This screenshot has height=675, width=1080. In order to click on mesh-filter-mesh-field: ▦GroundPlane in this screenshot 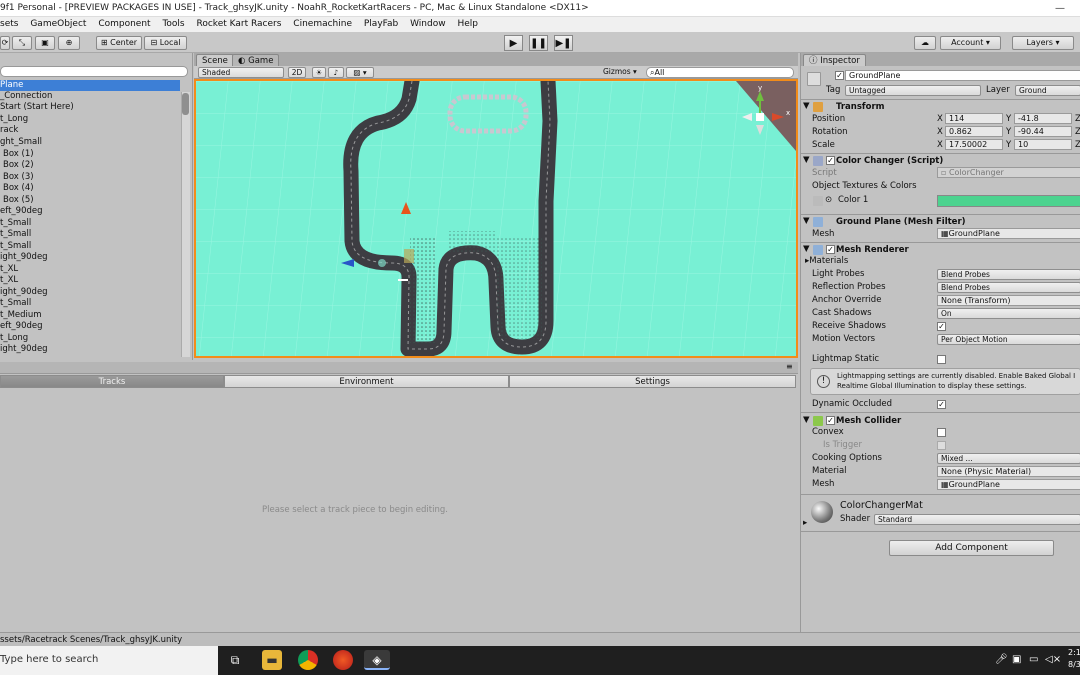, I will do `click(1008, 233)`.